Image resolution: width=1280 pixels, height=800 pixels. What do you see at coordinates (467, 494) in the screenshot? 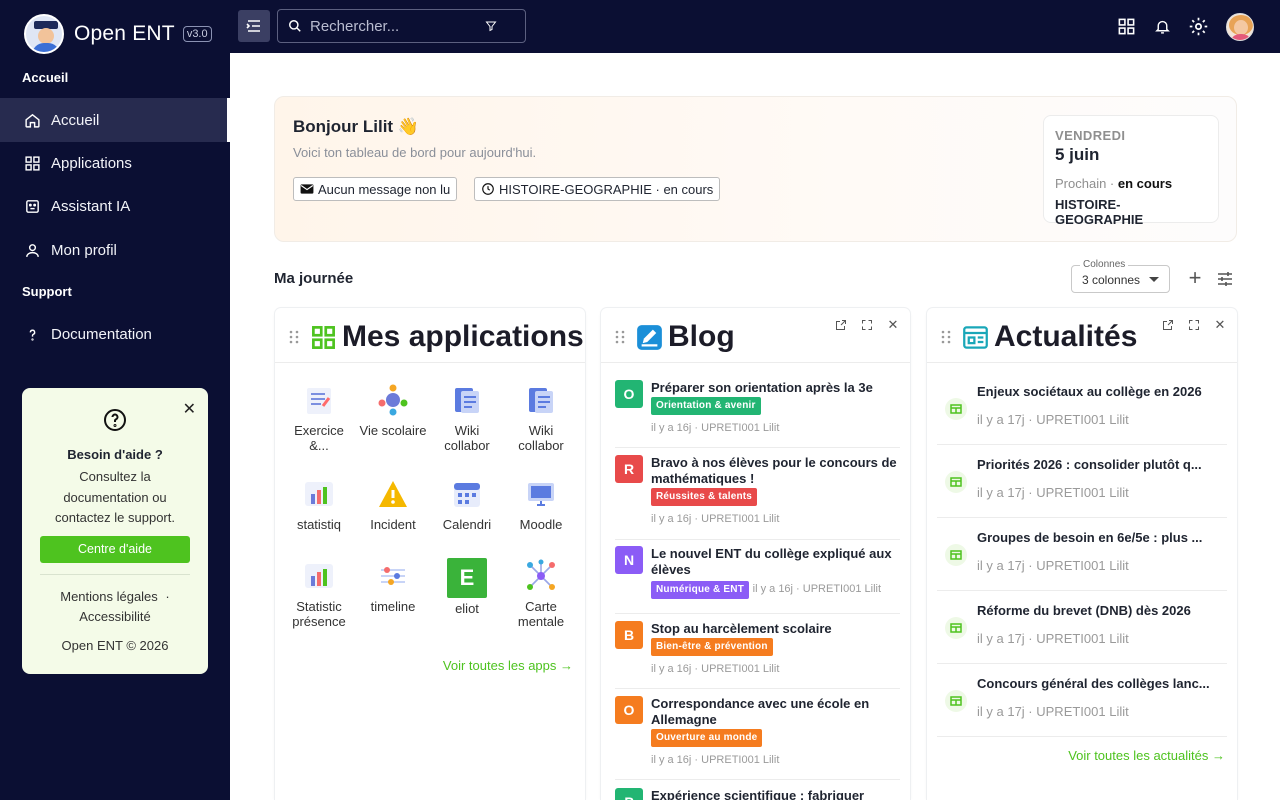
I see `calendar-icon` at bounding box center [467, 494].